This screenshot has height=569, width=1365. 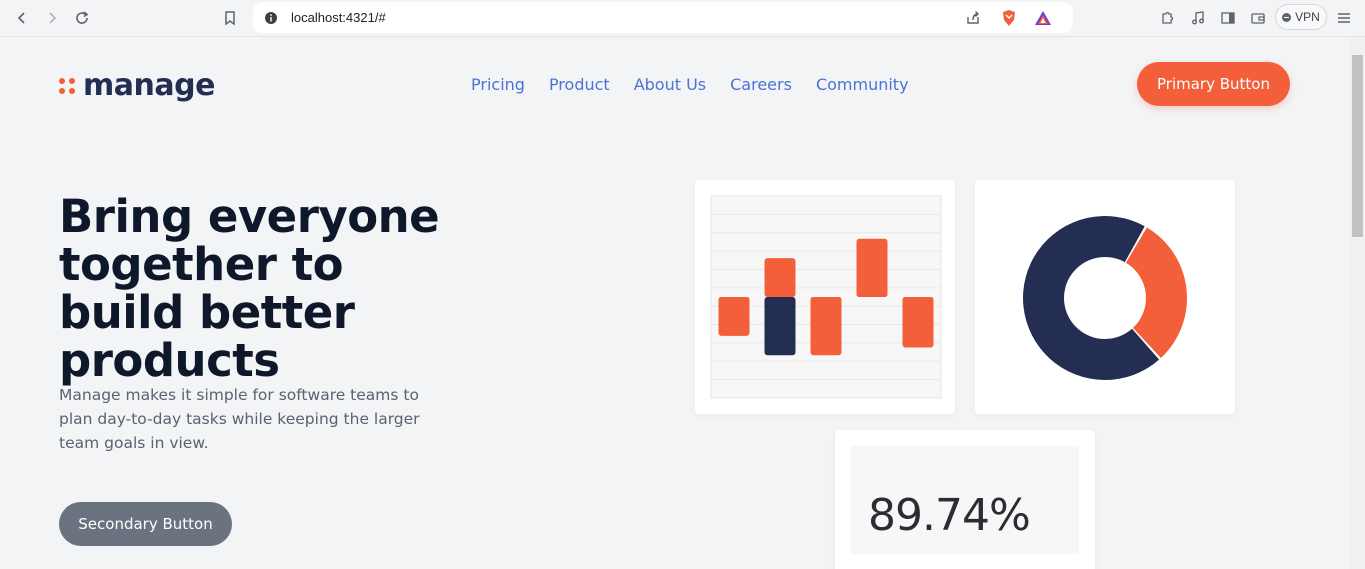 What do you see at coordinates (973, 18) in the screenshot?
I see `share-icon` at bounding box center [973, 18].